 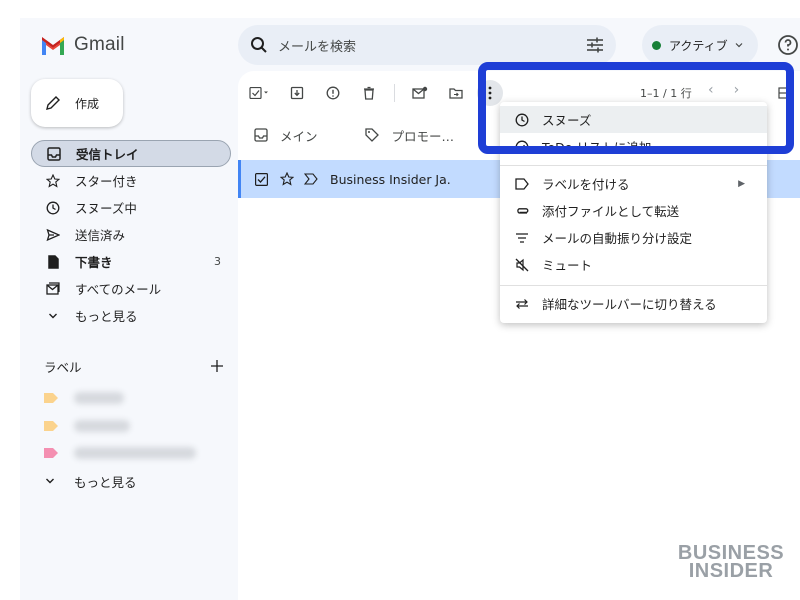 I want to click on watermark-line2: INSIDER, so click(x=731, y=571).